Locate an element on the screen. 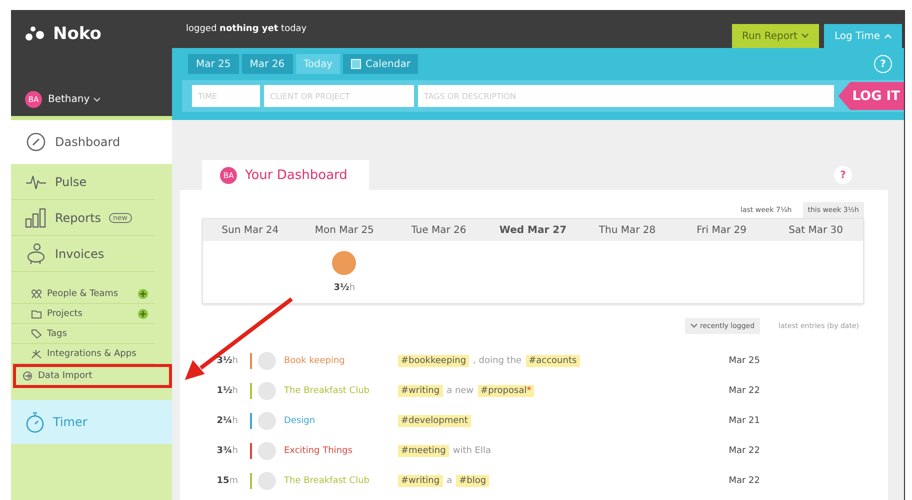 The image size is (912, 500). entry-duration: 15m is located at coordinates (227, 481).